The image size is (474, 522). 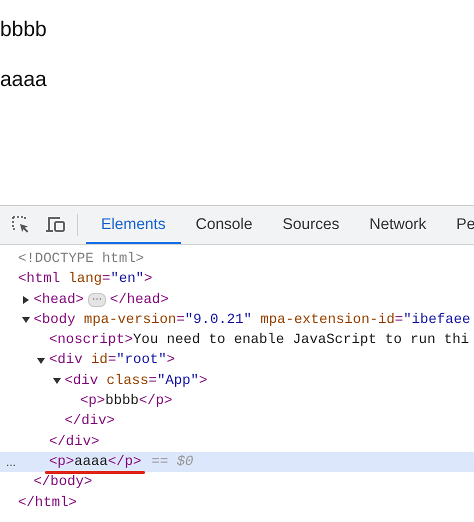 I want to click on panel-tab: Console, so click(x=224, y=225).